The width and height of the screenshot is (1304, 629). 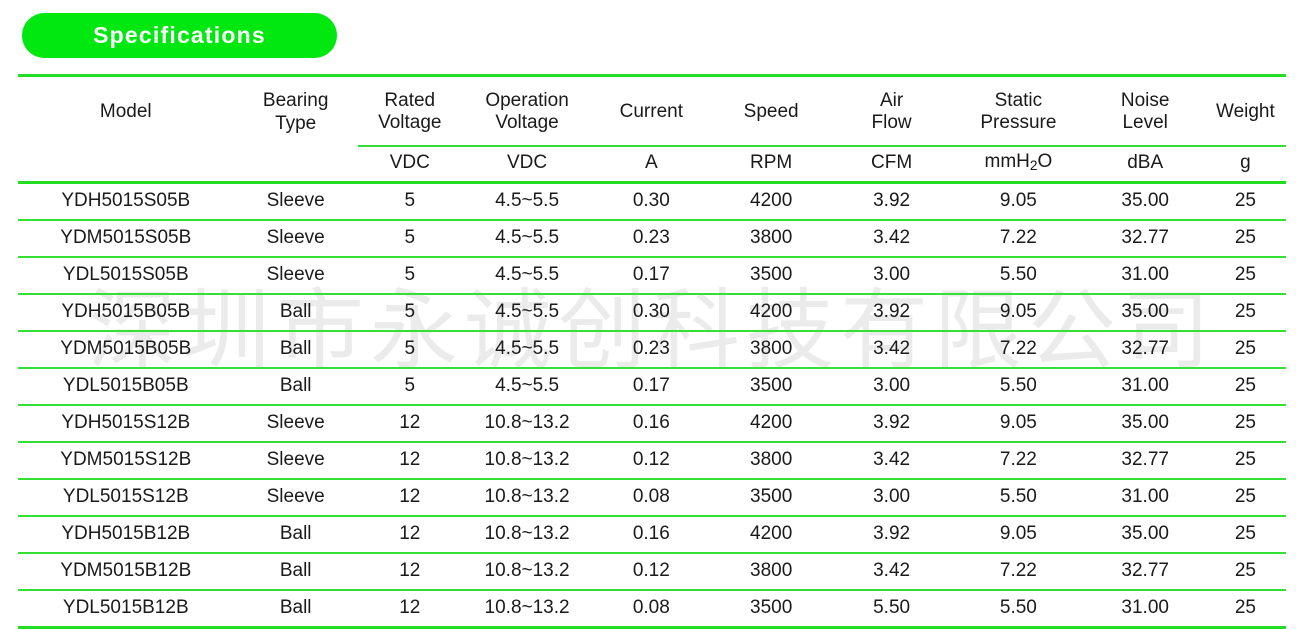 I want to click on cell-model: YDL5015S05B, so click(x=126, y=275).